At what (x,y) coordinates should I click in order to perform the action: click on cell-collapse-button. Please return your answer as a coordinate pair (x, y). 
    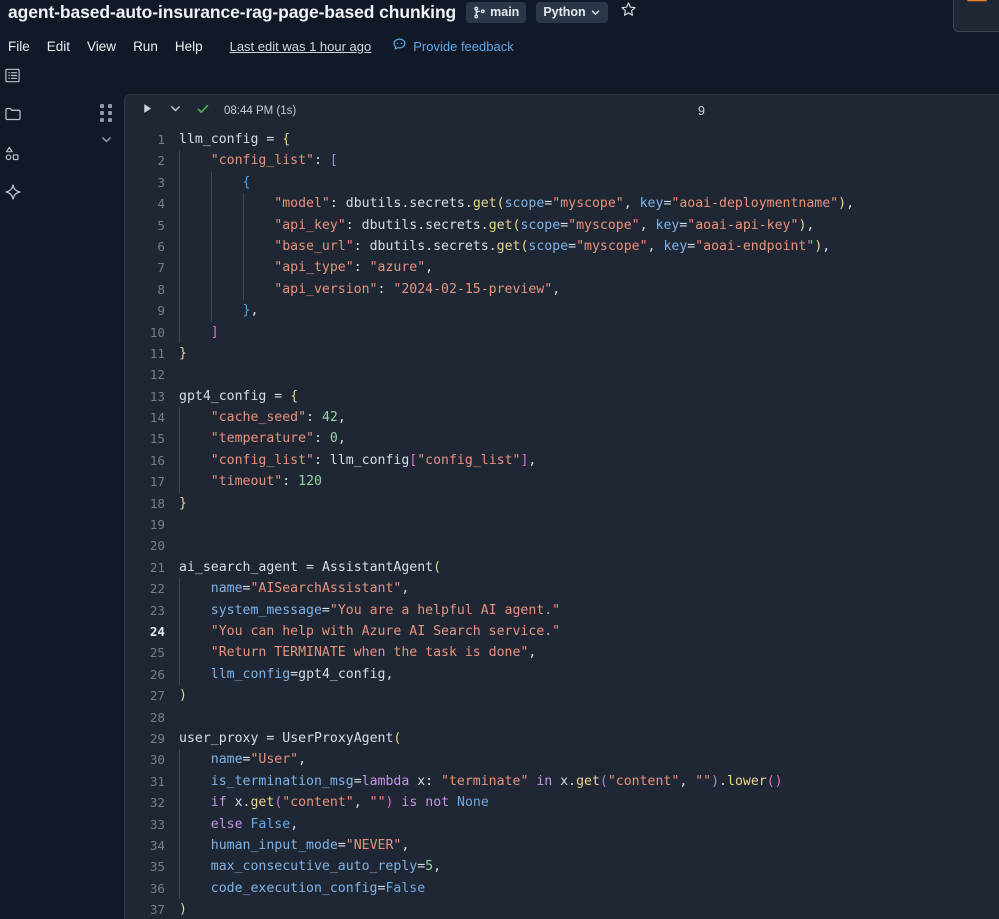
    Looking at the image, I should click on (106, 142).